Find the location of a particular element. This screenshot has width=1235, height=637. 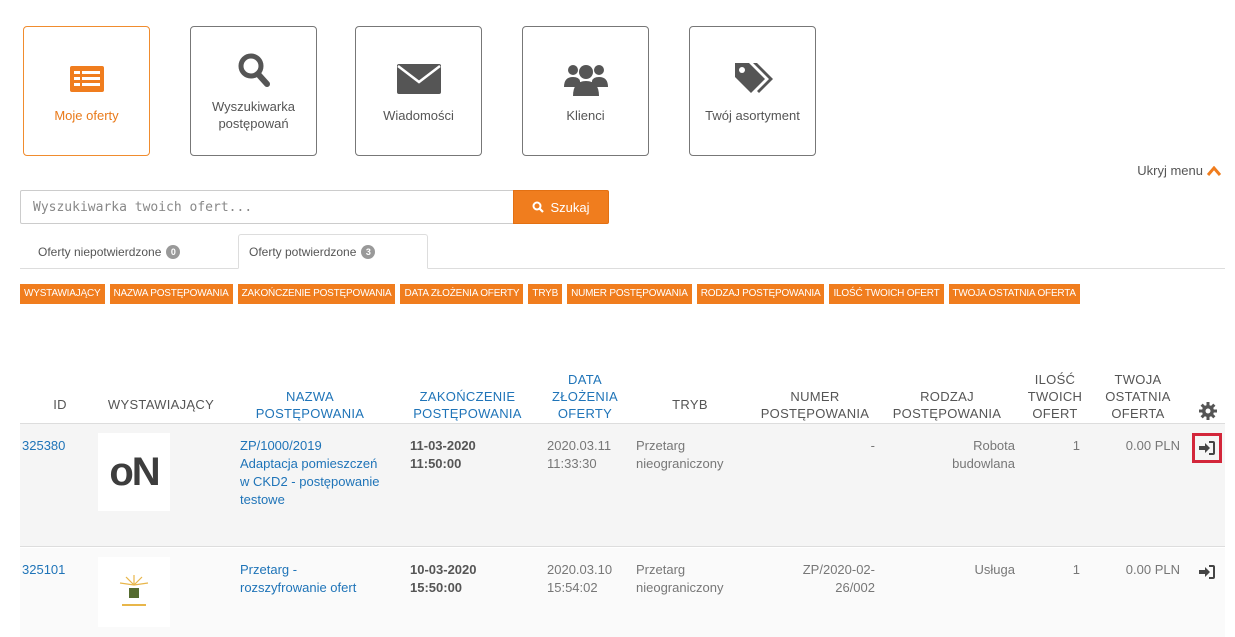

proceeding-kind: Robota budowlana is located at coordinates (983, 454).